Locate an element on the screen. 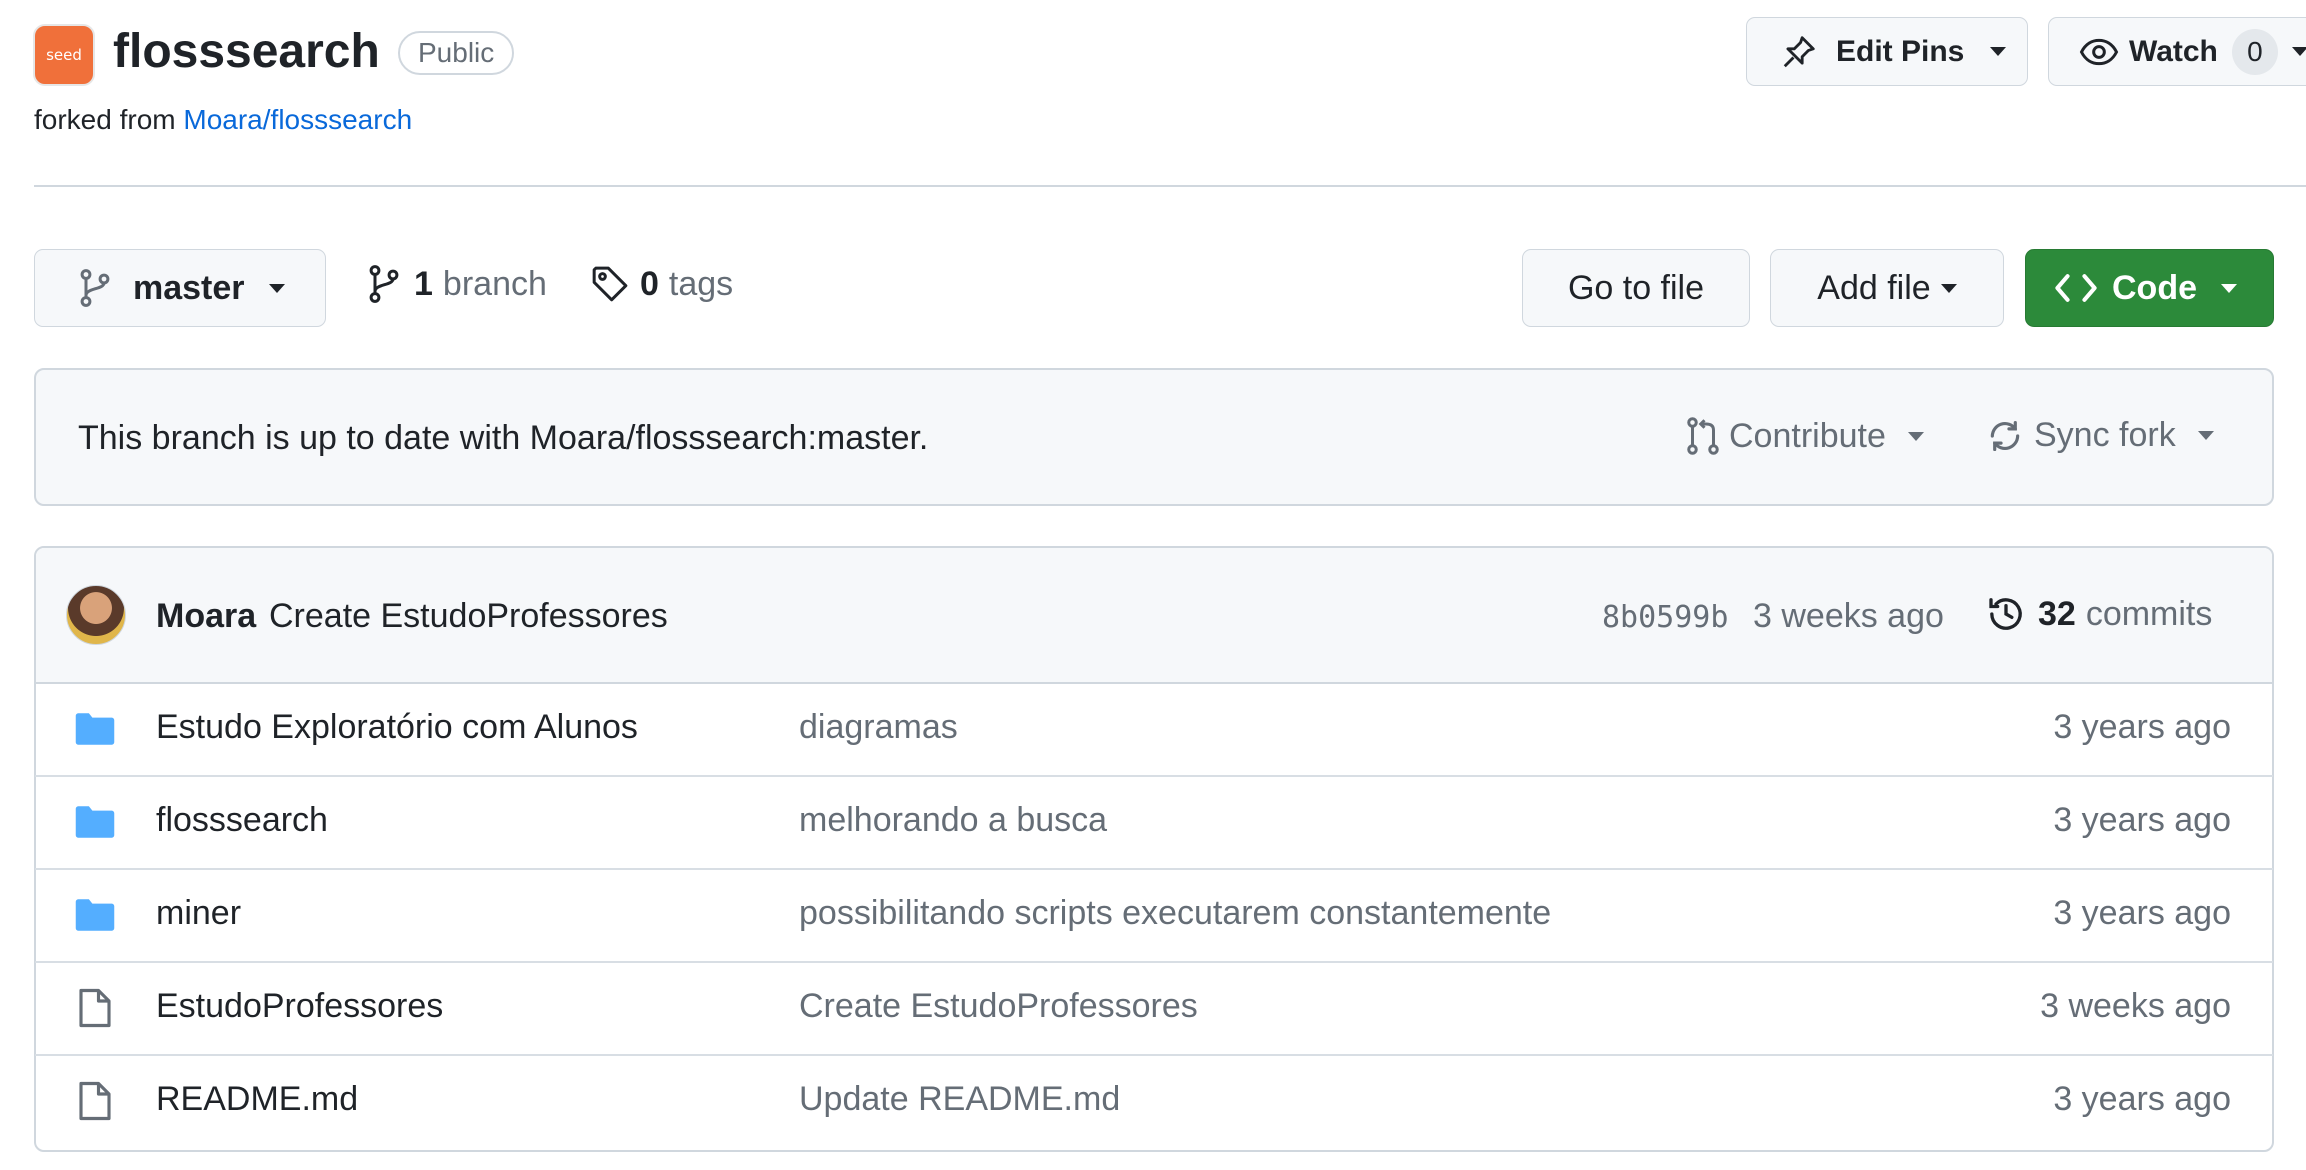 The width and height of the screenshot is (2306, 1170). edit-pins-button: Edit Pins is located at coordinates (1887, 51).